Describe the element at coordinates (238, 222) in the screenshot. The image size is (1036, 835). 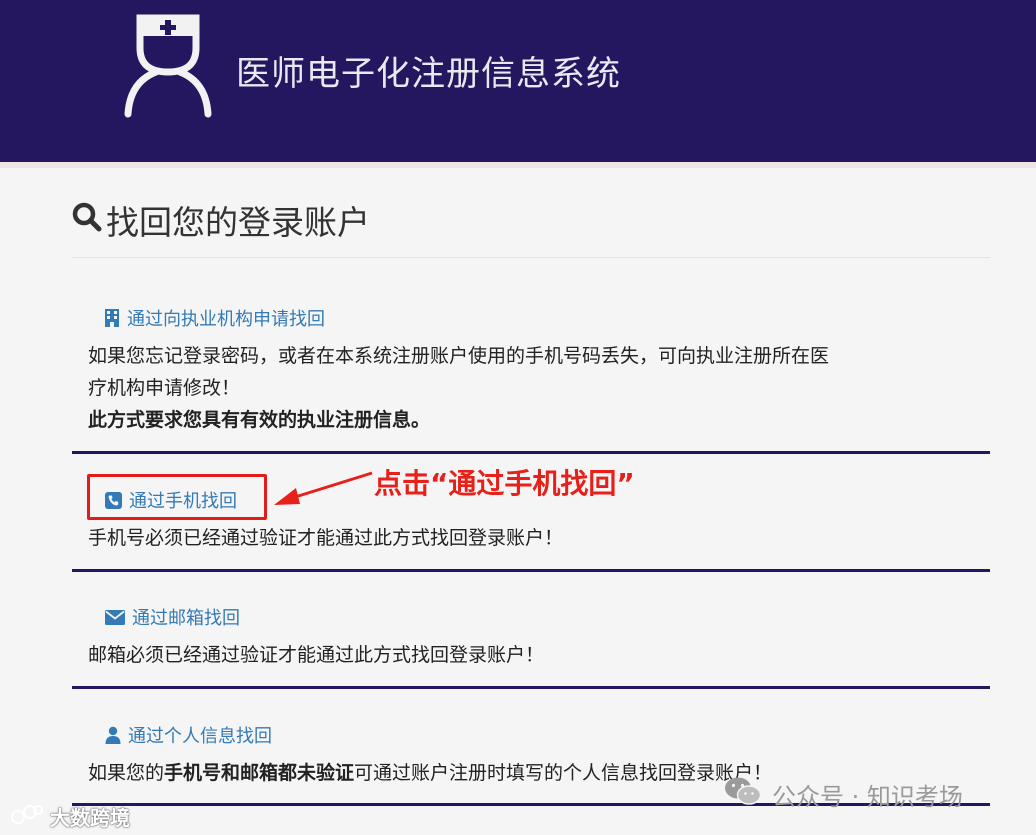
I see `page-title-text: 找回您的登录账户` at that location.